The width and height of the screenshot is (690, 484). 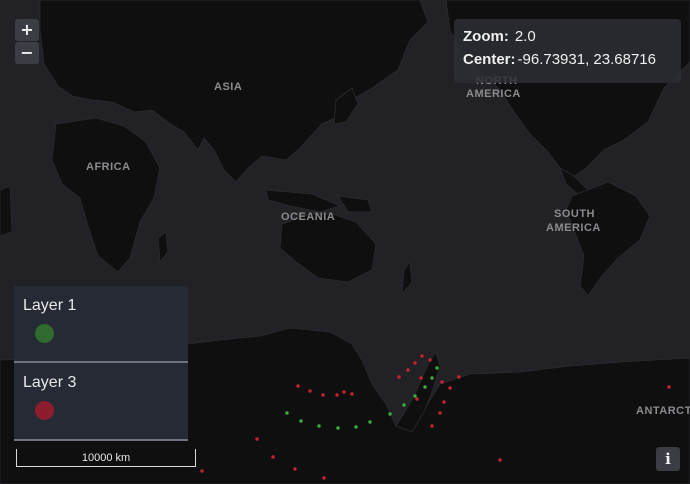 What do you see at coordinates (308, 217) in the screenshot?
I see `label-oceania: OCEANIA` at bounding box center [308, 217].